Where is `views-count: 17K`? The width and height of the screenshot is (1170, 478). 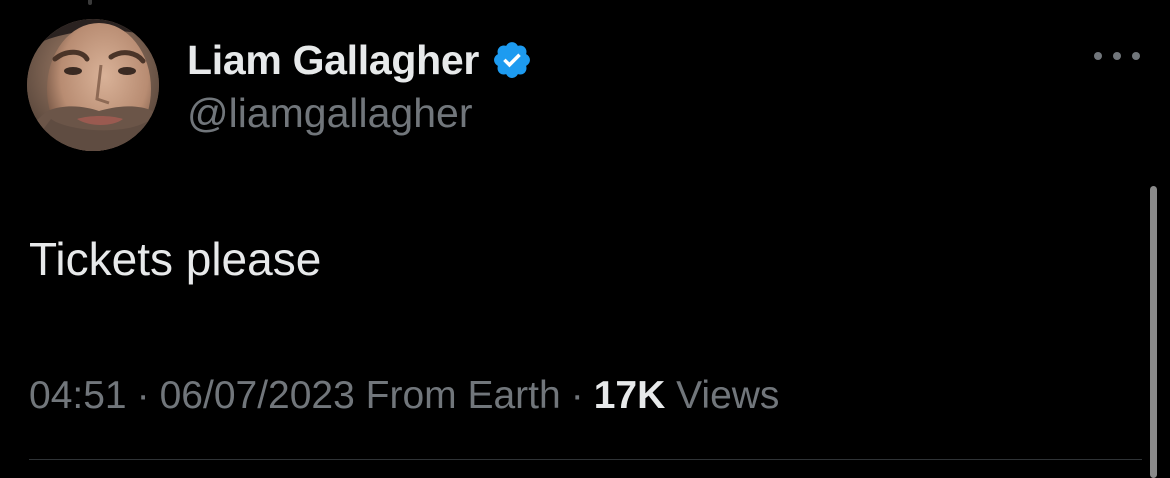 views-count: 17K is located at coordinates (630, 395).